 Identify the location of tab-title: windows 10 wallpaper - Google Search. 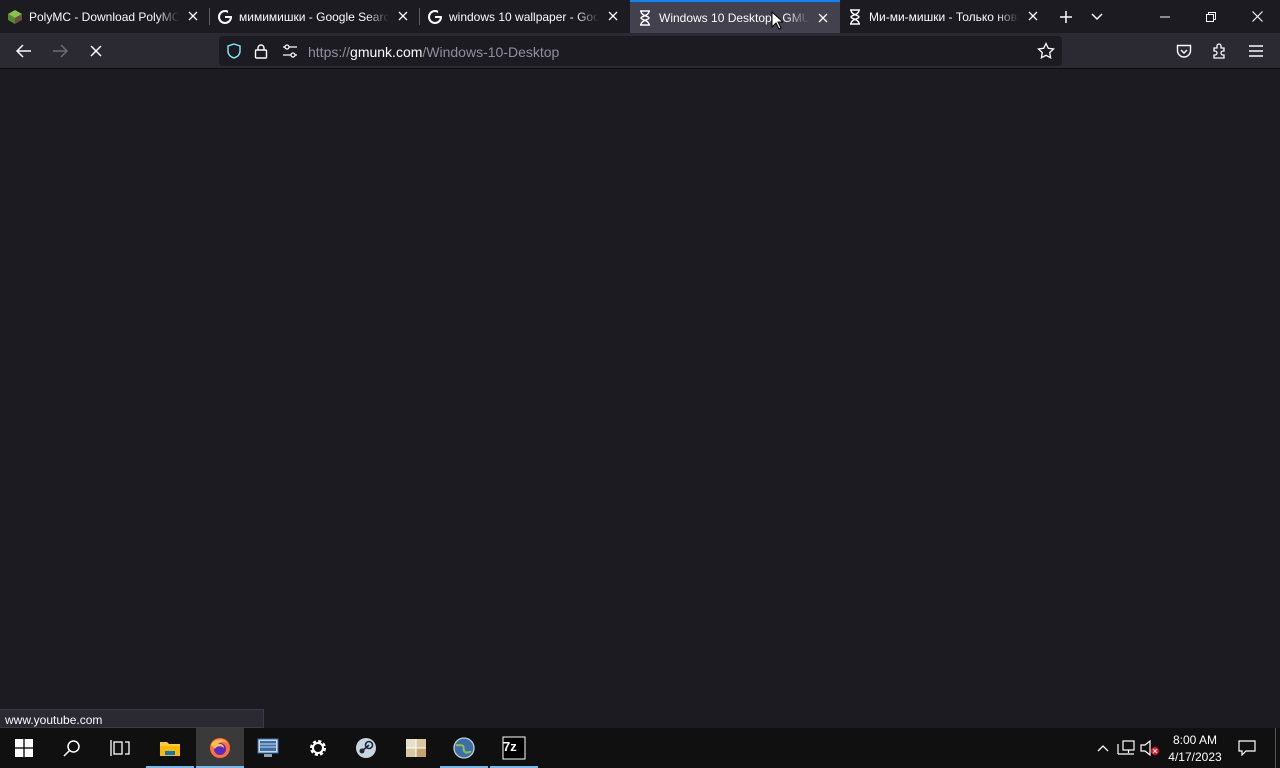
(524, 16).